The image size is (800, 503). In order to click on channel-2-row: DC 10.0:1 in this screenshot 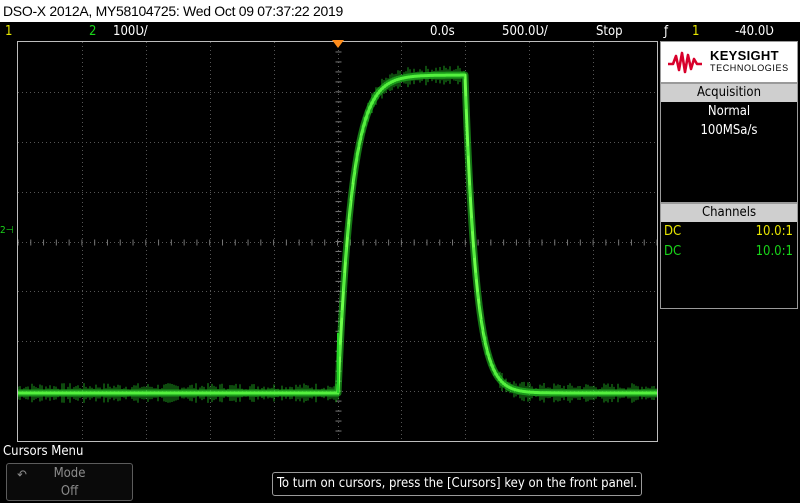, I will do `click(729, 252)`.